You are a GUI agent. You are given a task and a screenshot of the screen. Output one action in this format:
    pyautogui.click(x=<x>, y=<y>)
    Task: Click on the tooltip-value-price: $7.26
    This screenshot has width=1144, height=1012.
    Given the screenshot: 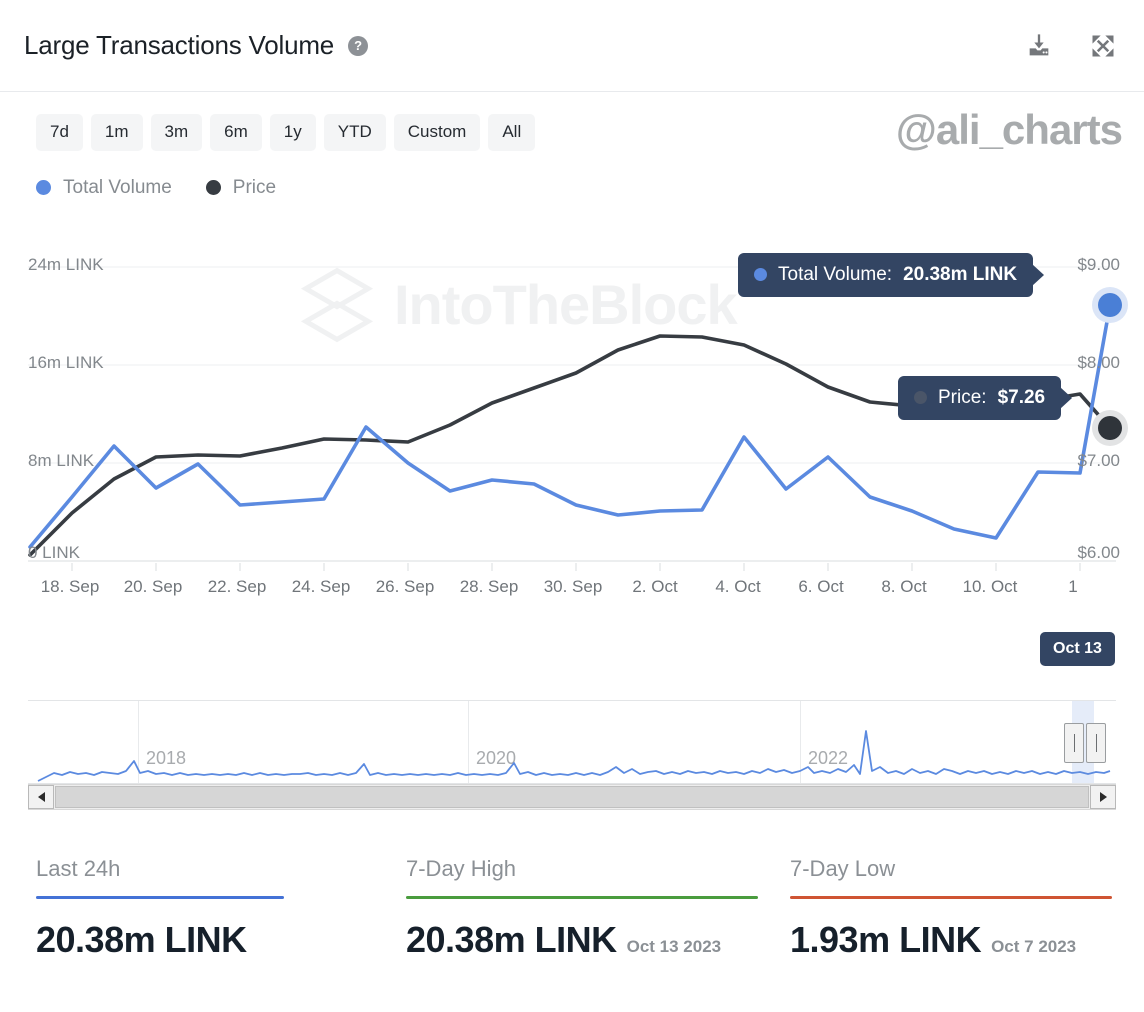 What is the action you would take?
    pyautogui.click(x=1021, y=397)
    